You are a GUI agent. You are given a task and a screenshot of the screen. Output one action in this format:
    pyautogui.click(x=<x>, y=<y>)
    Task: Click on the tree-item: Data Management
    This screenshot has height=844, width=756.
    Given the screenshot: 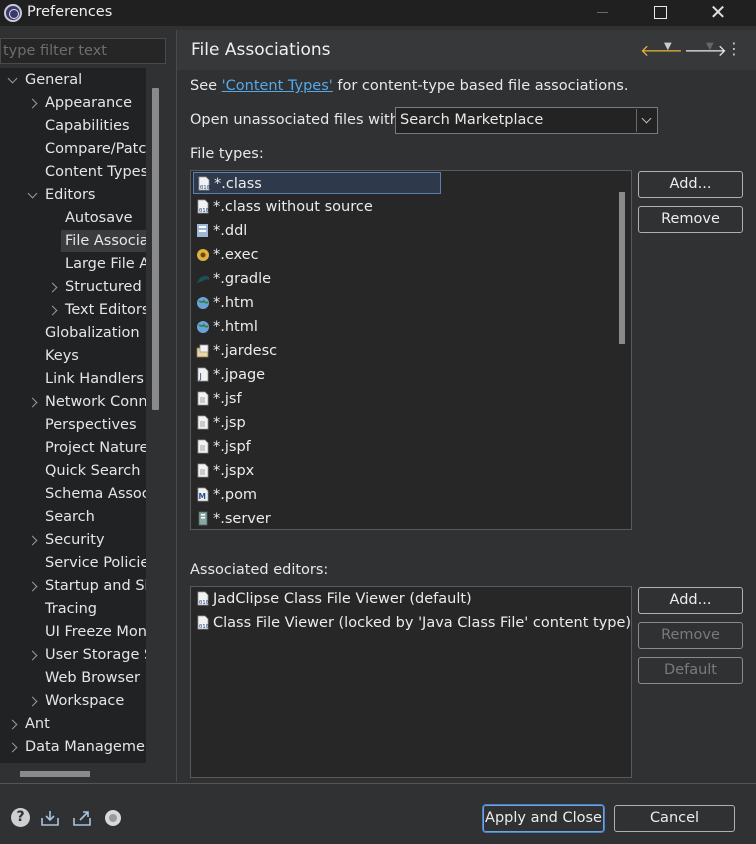 What is the action you would take?
    pyautogui.click(x=73, y=747)
    